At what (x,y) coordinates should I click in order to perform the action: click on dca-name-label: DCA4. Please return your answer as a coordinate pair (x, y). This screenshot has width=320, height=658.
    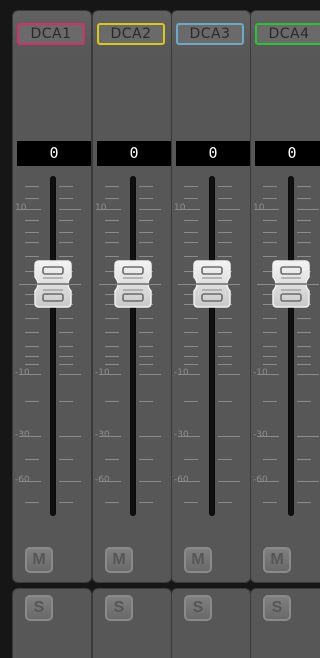
    Looking at the image, I should click on (287, 34).